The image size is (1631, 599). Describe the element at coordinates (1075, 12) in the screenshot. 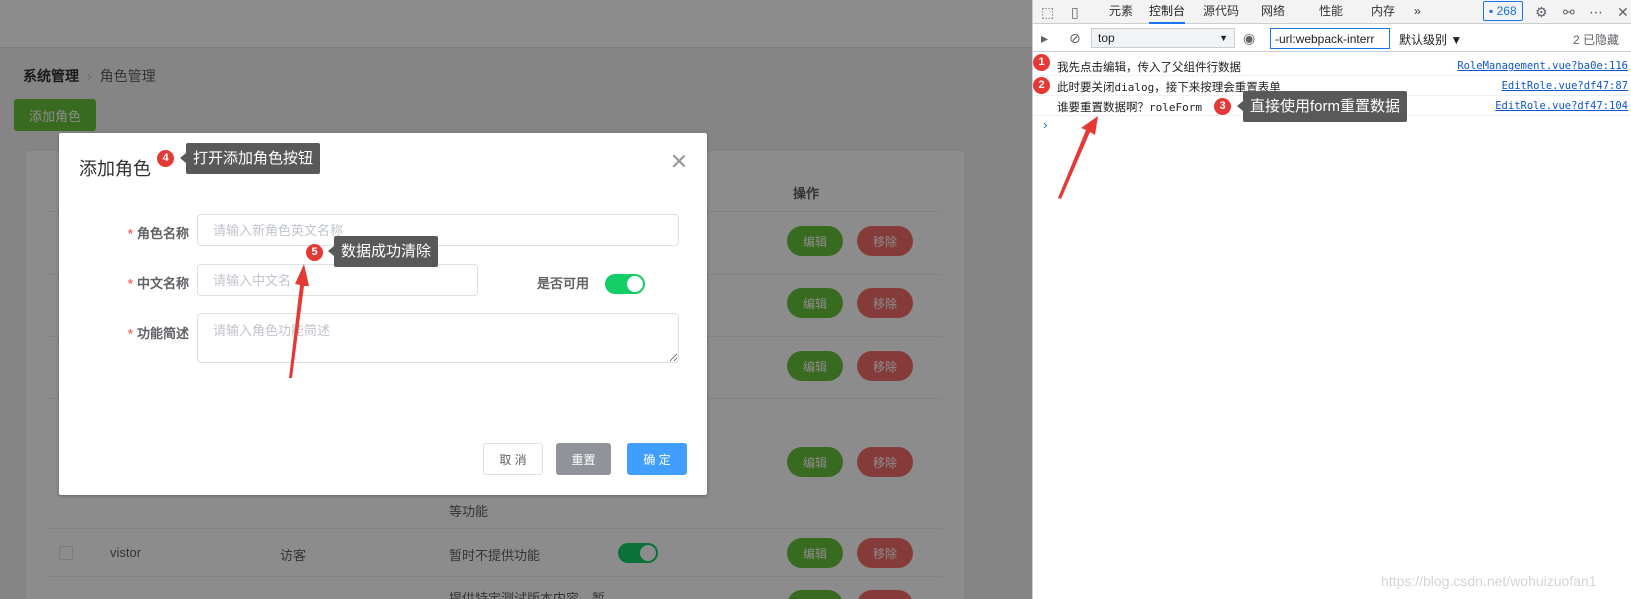

I see `device-toggle-icon: ▯` at that location.